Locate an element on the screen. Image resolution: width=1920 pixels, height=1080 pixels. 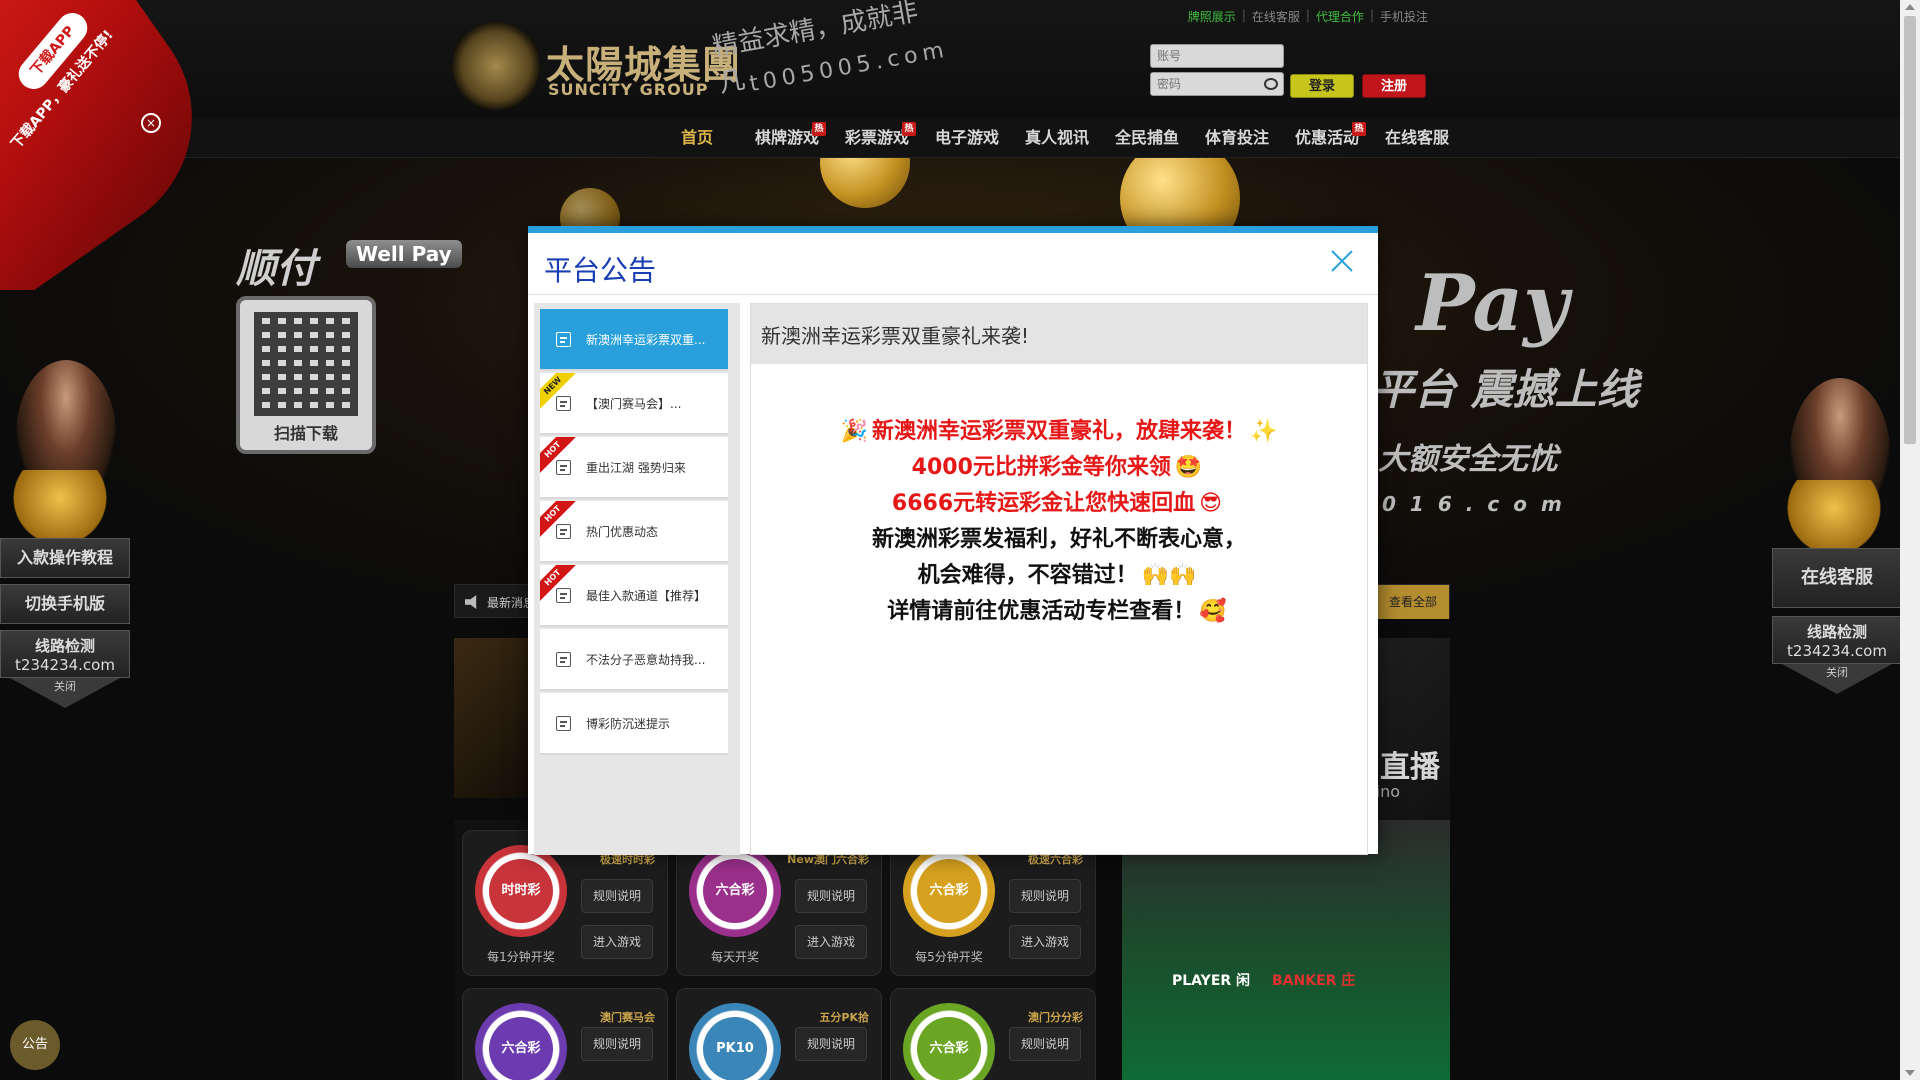
qr-code-icon is located at coordinates (306, 364).